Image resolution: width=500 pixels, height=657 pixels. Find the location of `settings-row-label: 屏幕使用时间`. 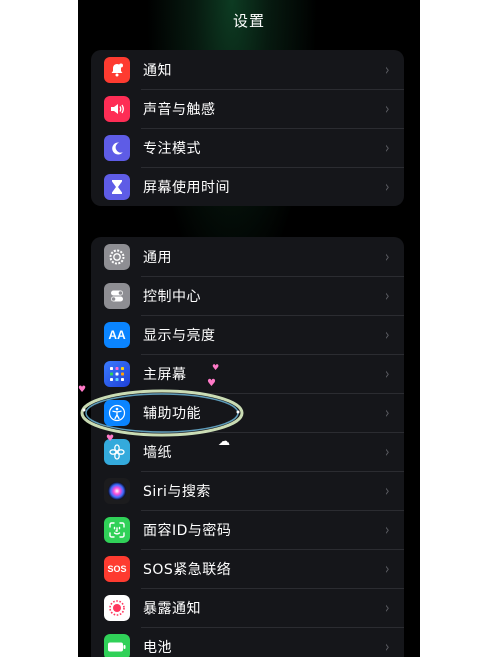

settings-row-label: 屏幕使用时间 is located at coordinates (186, 187).